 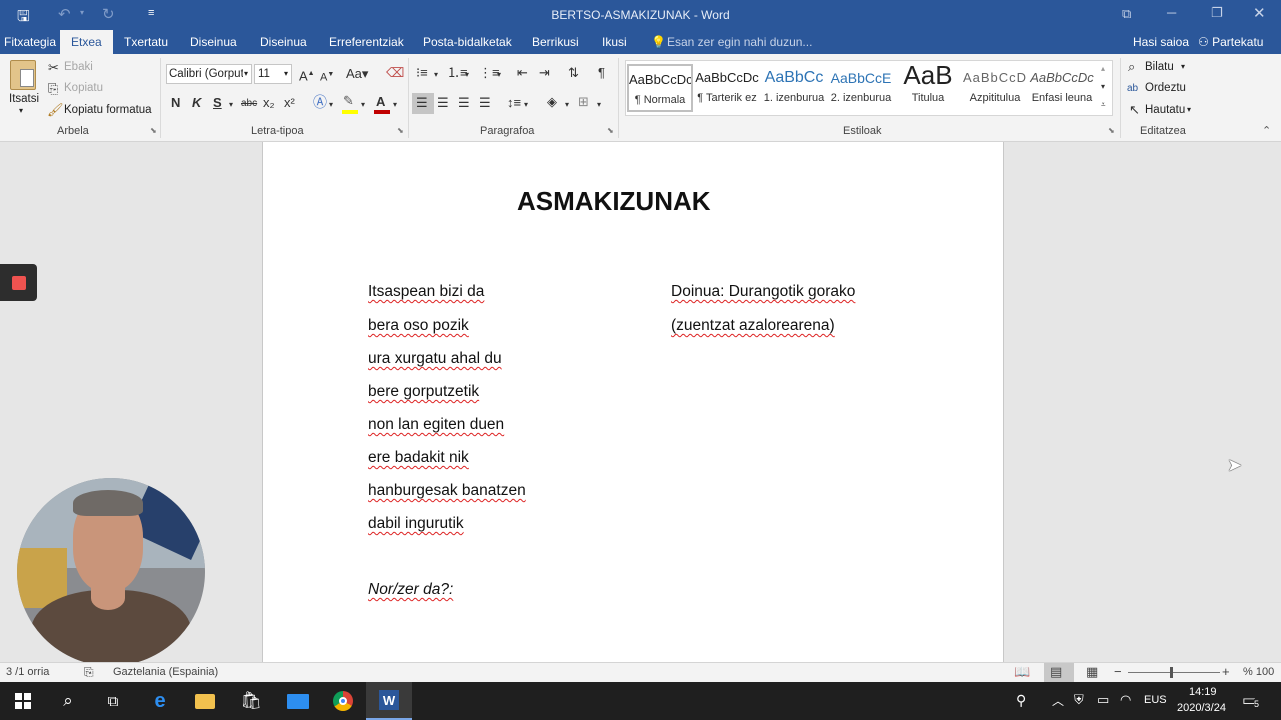 What do you see at coordinates (366, 42) in the screenshot?
I see `tab-references: Erreferentziak` at bounding box center [366, 42].